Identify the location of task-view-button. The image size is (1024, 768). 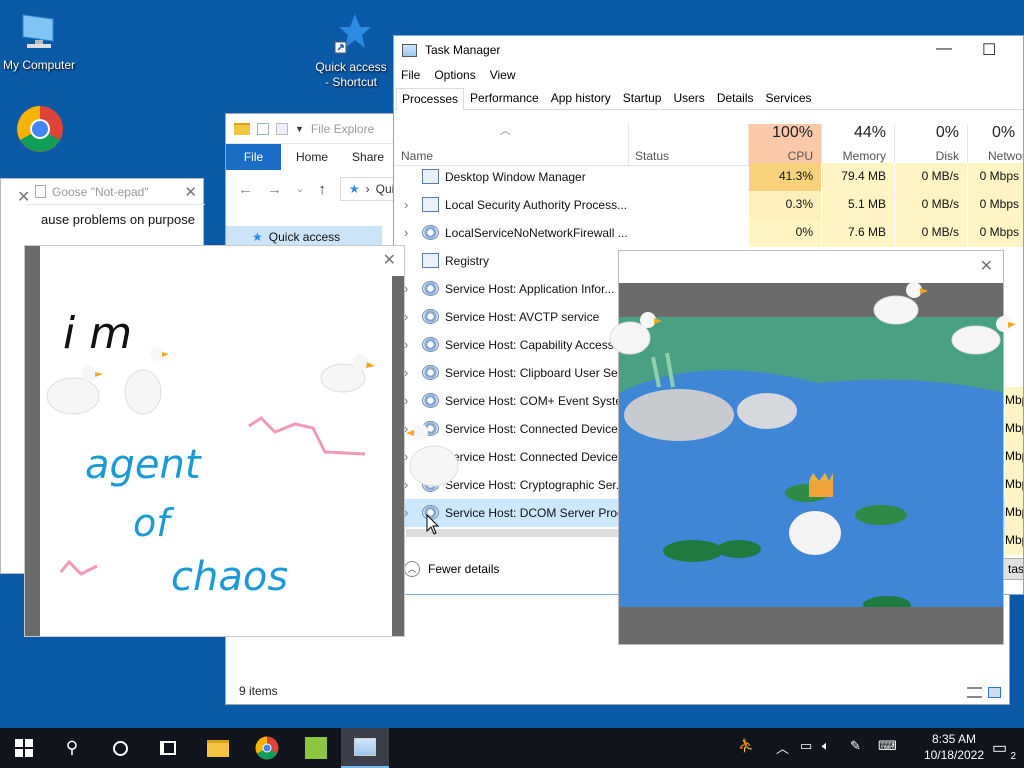
(168, 748).